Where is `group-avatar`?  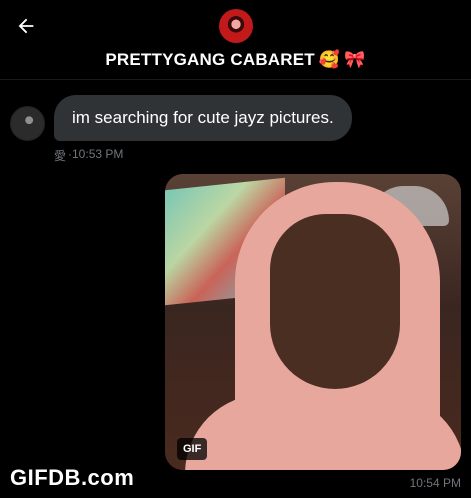 group-avatar is located at coordinates (236, 26).